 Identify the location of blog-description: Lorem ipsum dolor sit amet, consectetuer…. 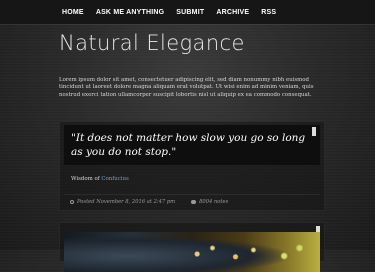
(186, 87).